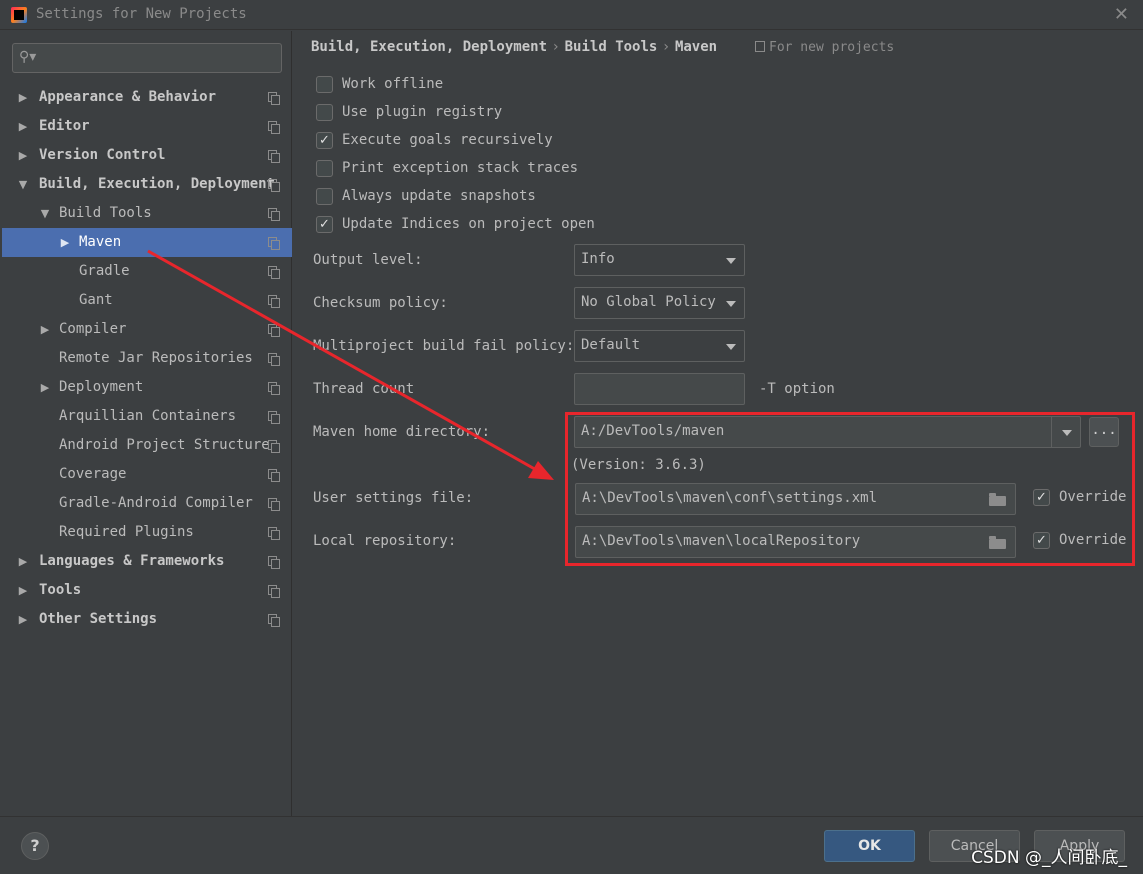  I want to click on tree-item-appearance-behavior: ▶ Appearance & Behavior, so click(147, 97).